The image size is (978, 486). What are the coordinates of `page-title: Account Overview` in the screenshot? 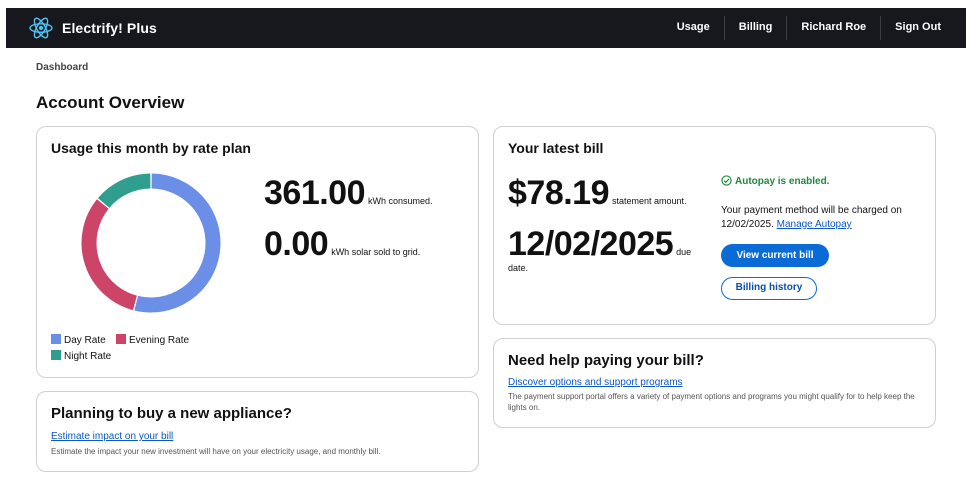 It's located at (110, 102).